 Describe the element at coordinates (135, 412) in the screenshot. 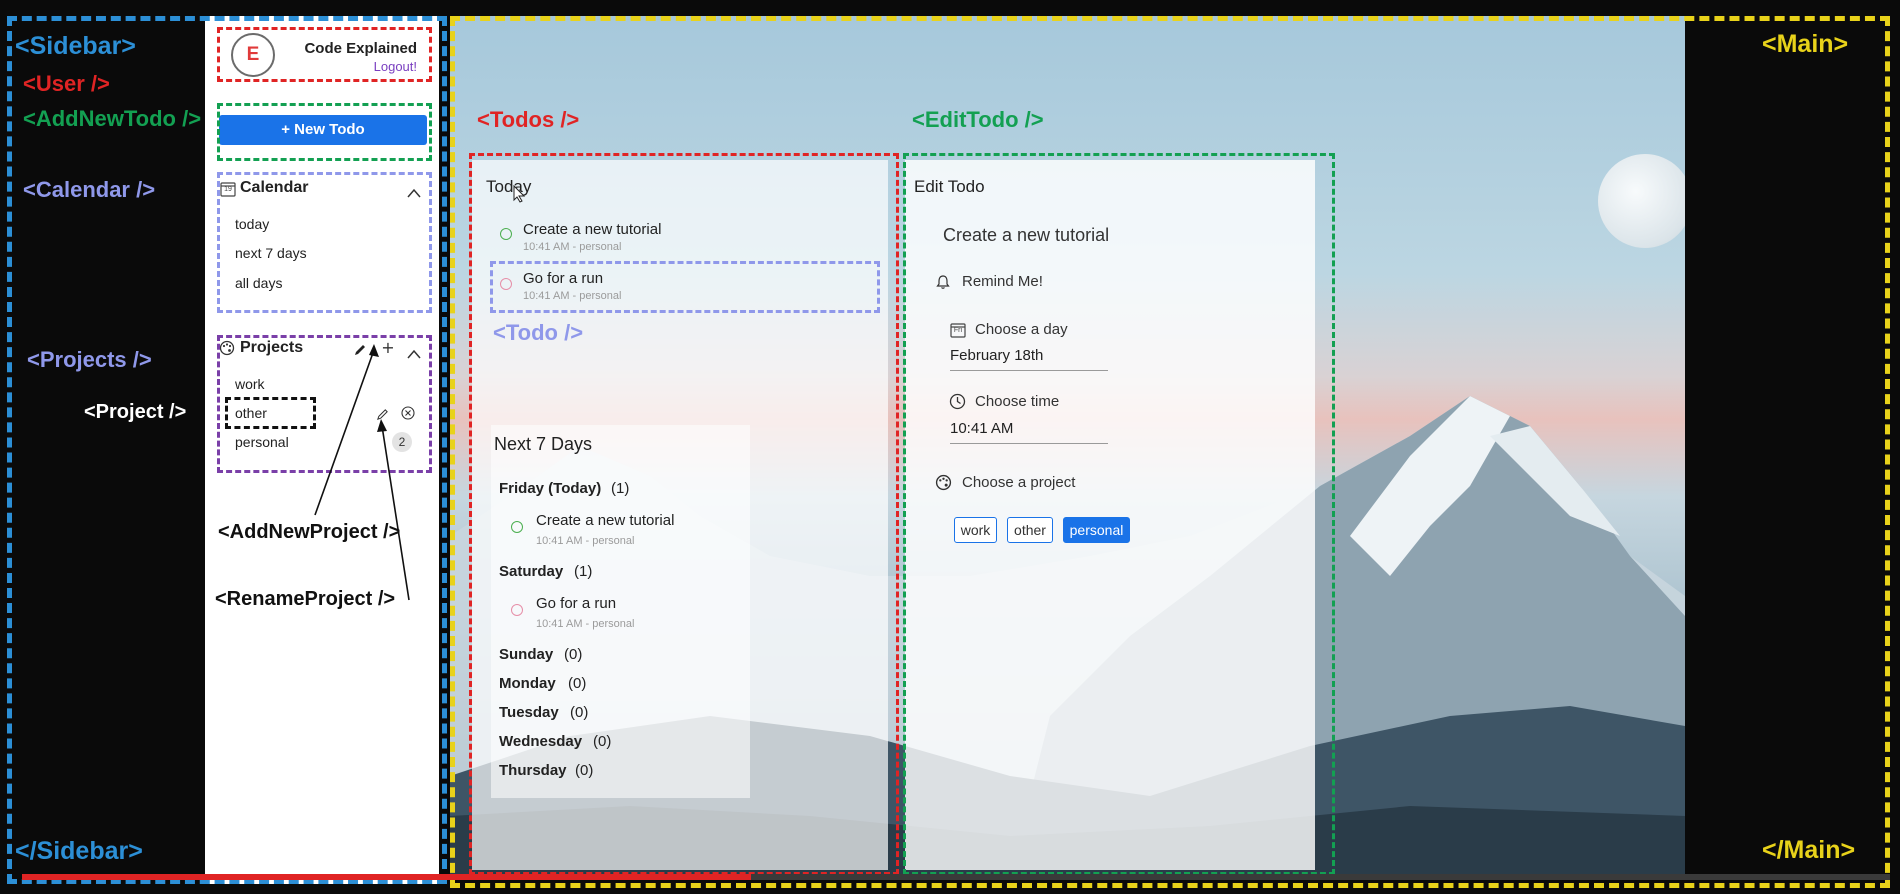

I see `project-tag: <Project />` at that location.